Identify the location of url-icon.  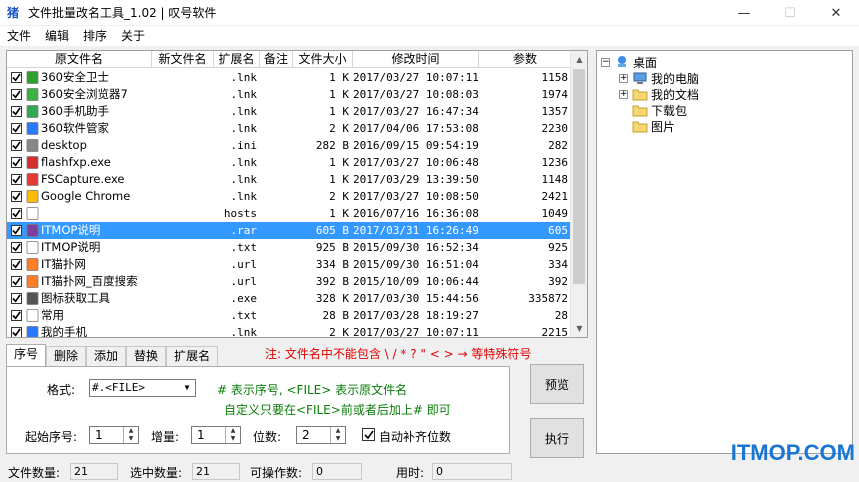
(32, 282).